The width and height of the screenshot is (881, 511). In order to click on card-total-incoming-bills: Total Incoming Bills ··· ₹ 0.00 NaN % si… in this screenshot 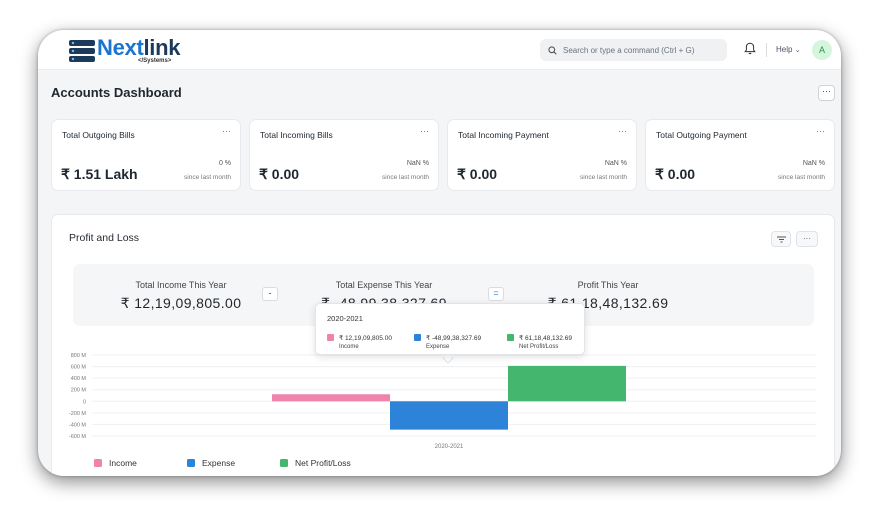, I will do `click(344, 155)`.